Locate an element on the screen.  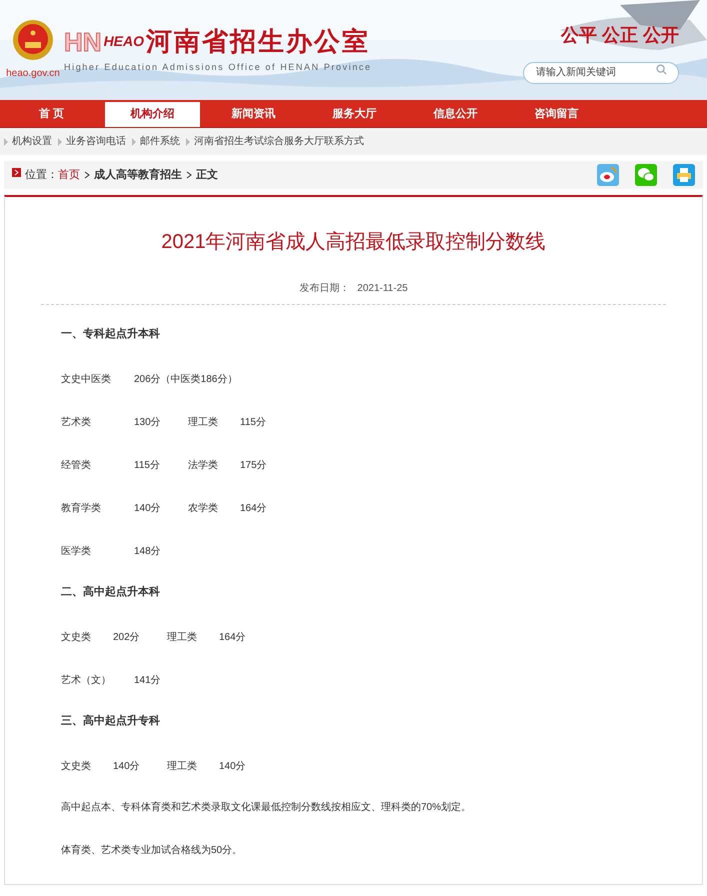
category-label: 法学类 is located at coordinates (203, 465).